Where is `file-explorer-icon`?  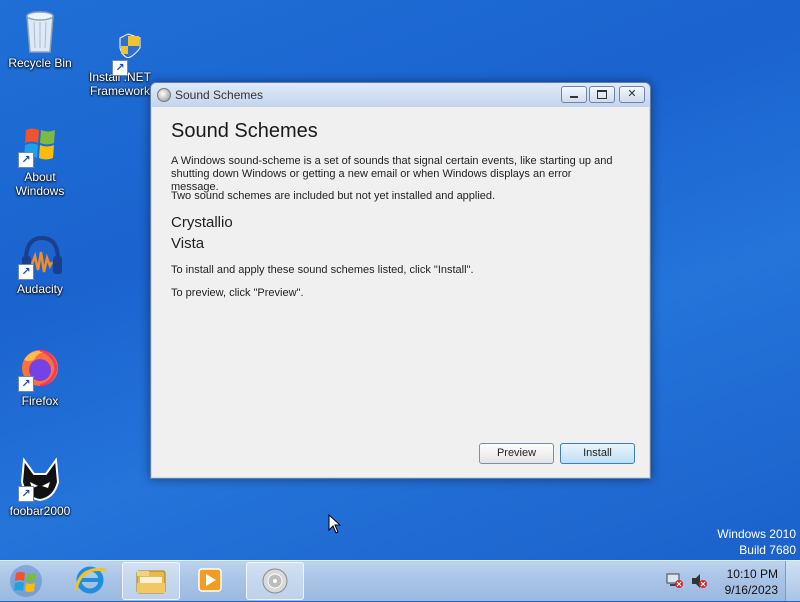 file-explorer-icon is located at coordinates (151, 582).